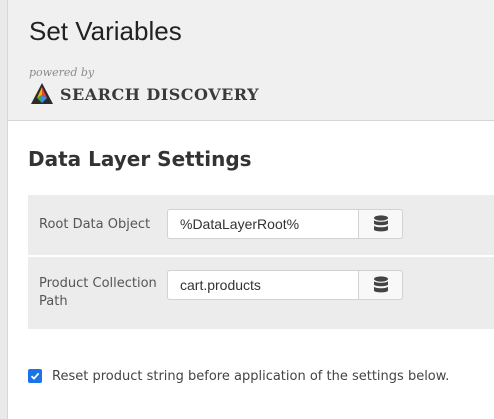 This screenshot has height=419, width=494. I want to click on brand-logo-lockup: SEARCH DISCOVERY, so click(144, 94).